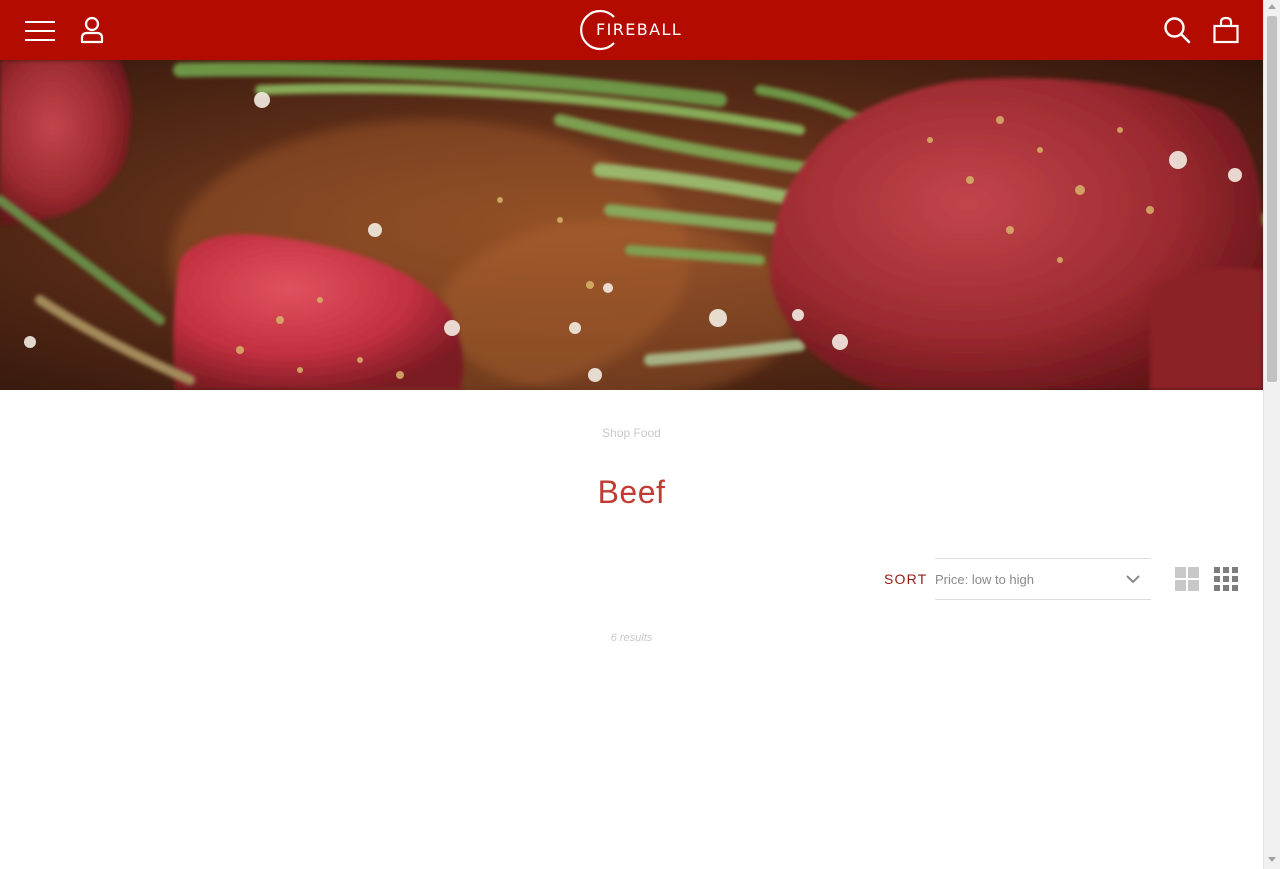  What do you see at coordinates (1272, 199) in the screenshot?
I see `scrollbar-thumb` at bounding box center [1272, 199].